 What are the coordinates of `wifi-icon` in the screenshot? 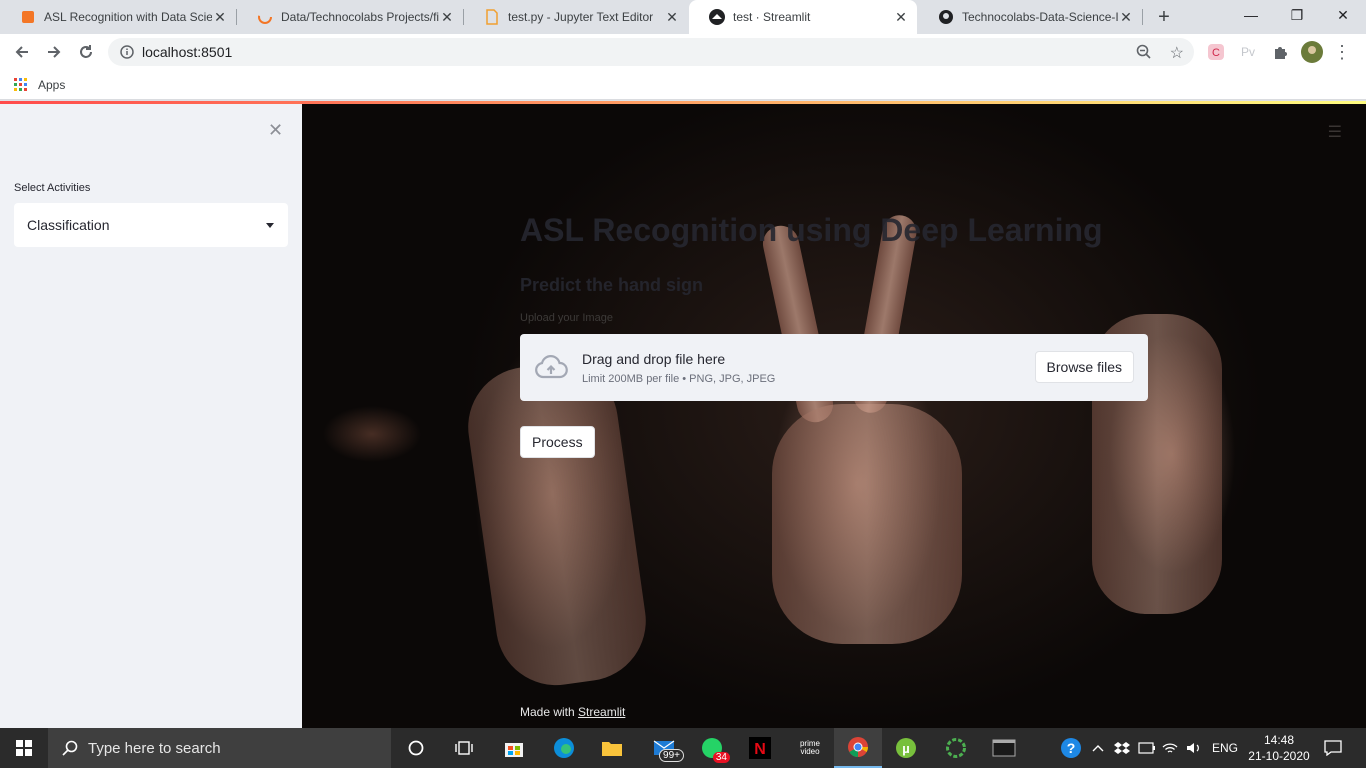 It's located at (1170, 748).